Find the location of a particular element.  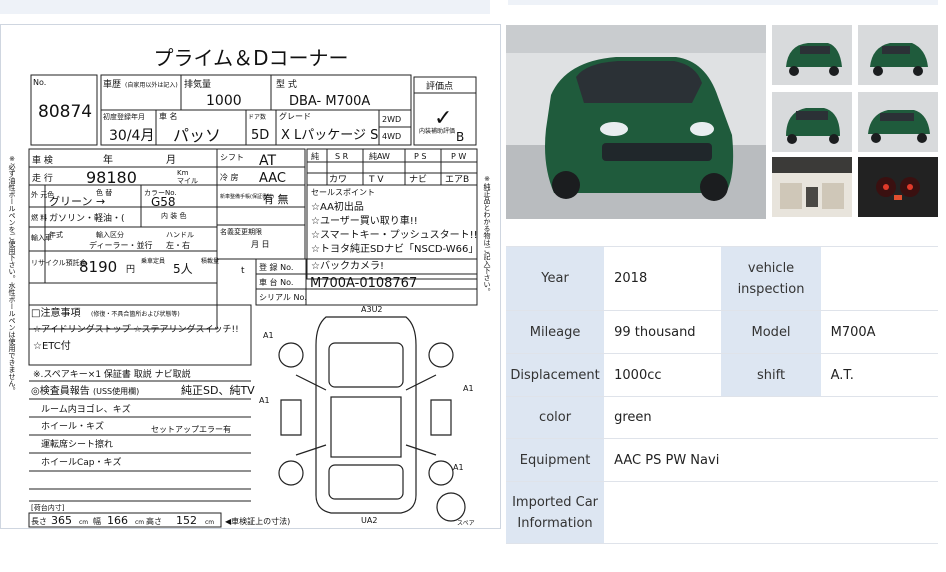

dims-width: 166 is located at coordinates (117, 520).